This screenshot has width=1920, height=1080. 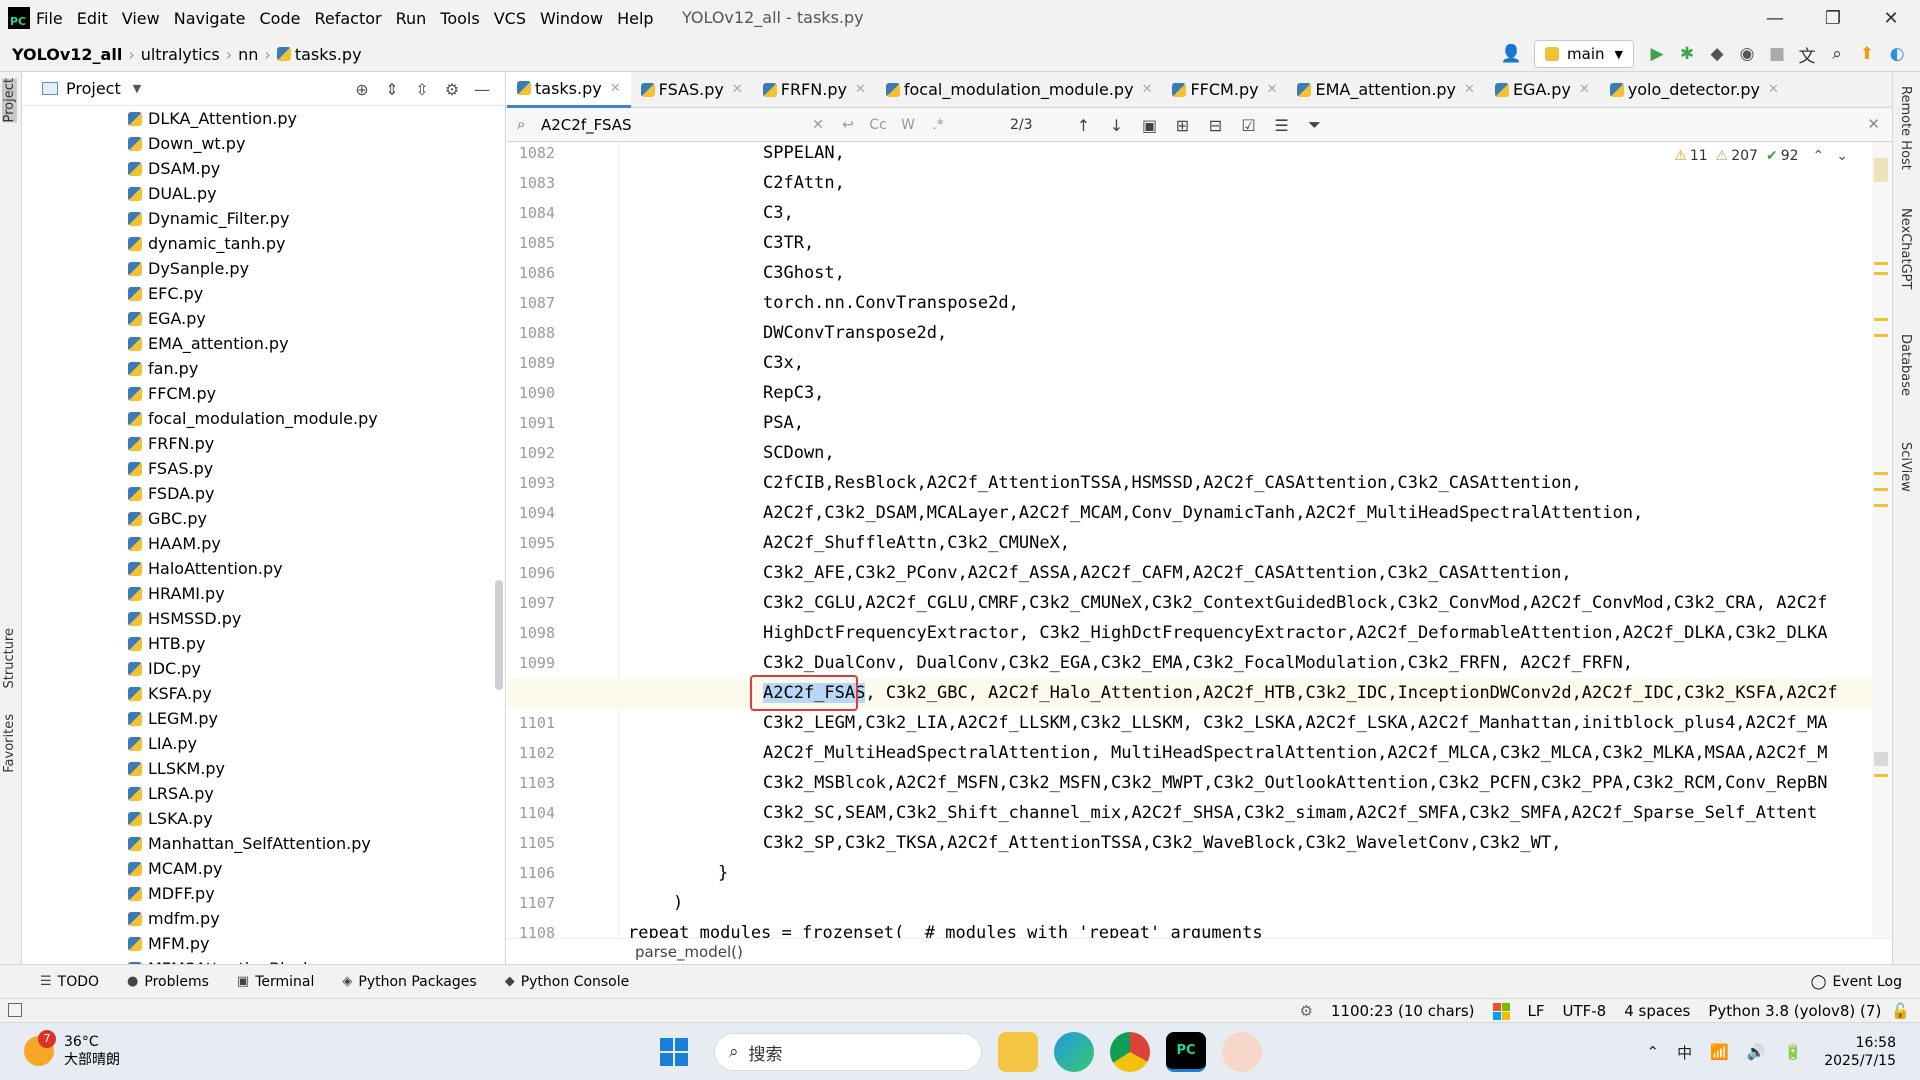 I want to click on edge-browser-icon, so click(x=1074, y=1052).